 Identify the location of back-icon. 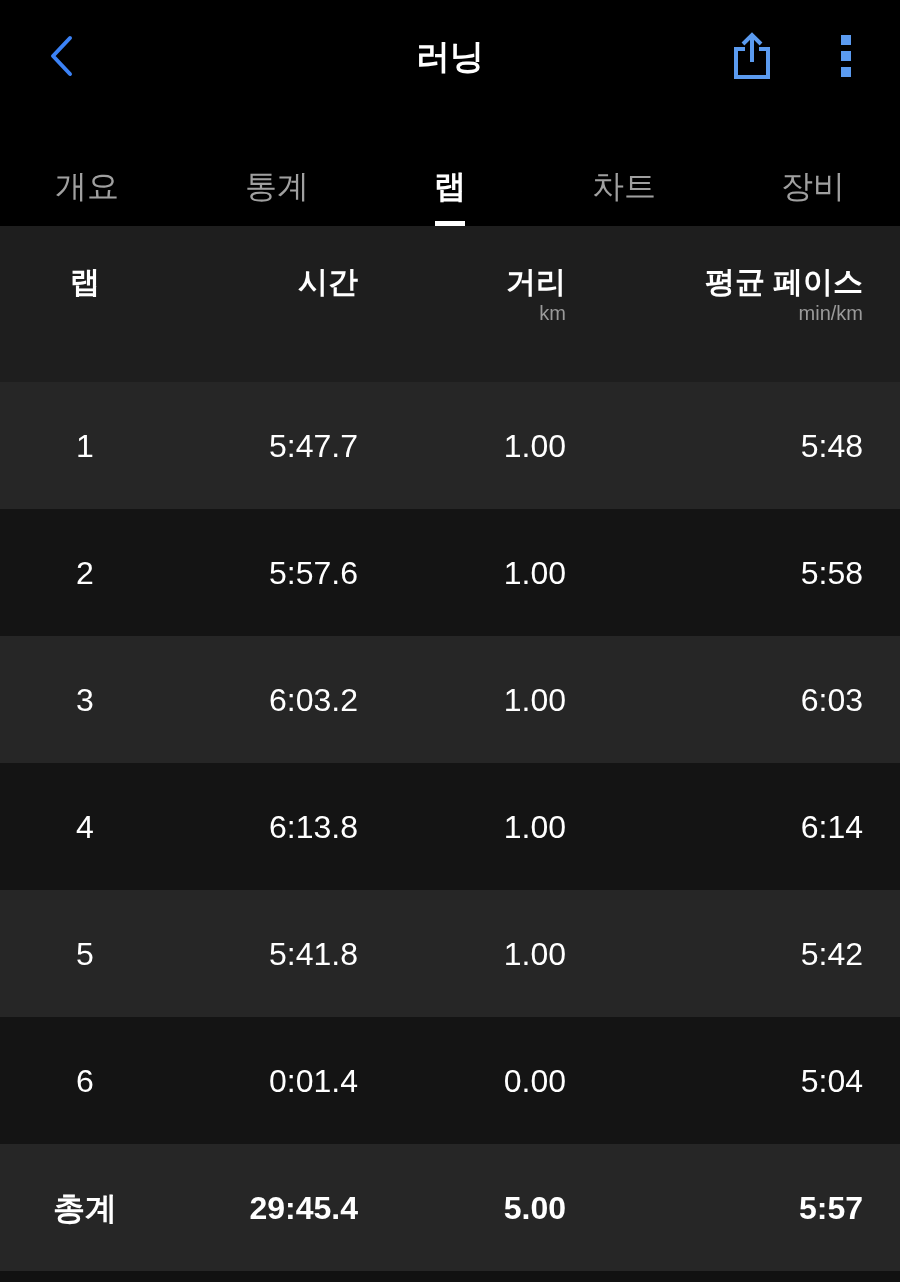
(61, 56).